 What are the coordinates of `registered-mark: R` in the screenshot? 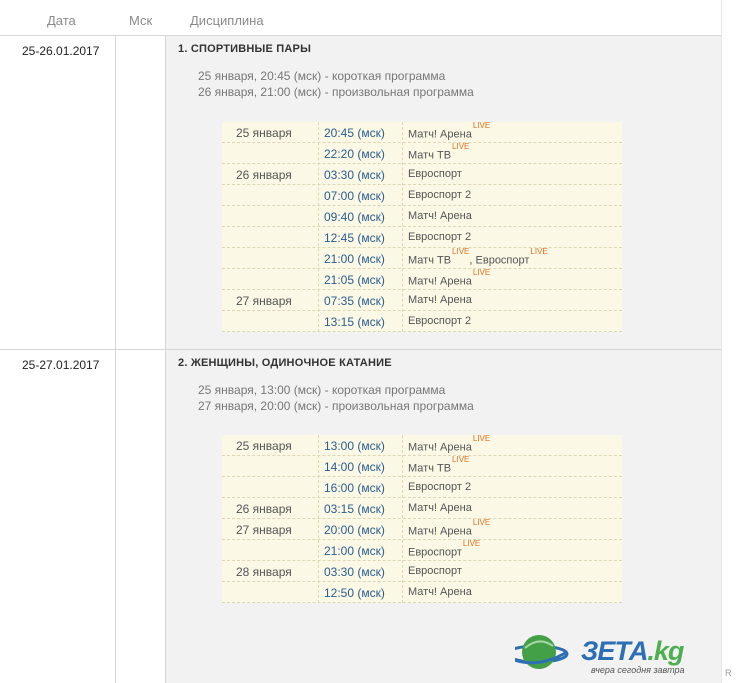 It's located at (728, 673).